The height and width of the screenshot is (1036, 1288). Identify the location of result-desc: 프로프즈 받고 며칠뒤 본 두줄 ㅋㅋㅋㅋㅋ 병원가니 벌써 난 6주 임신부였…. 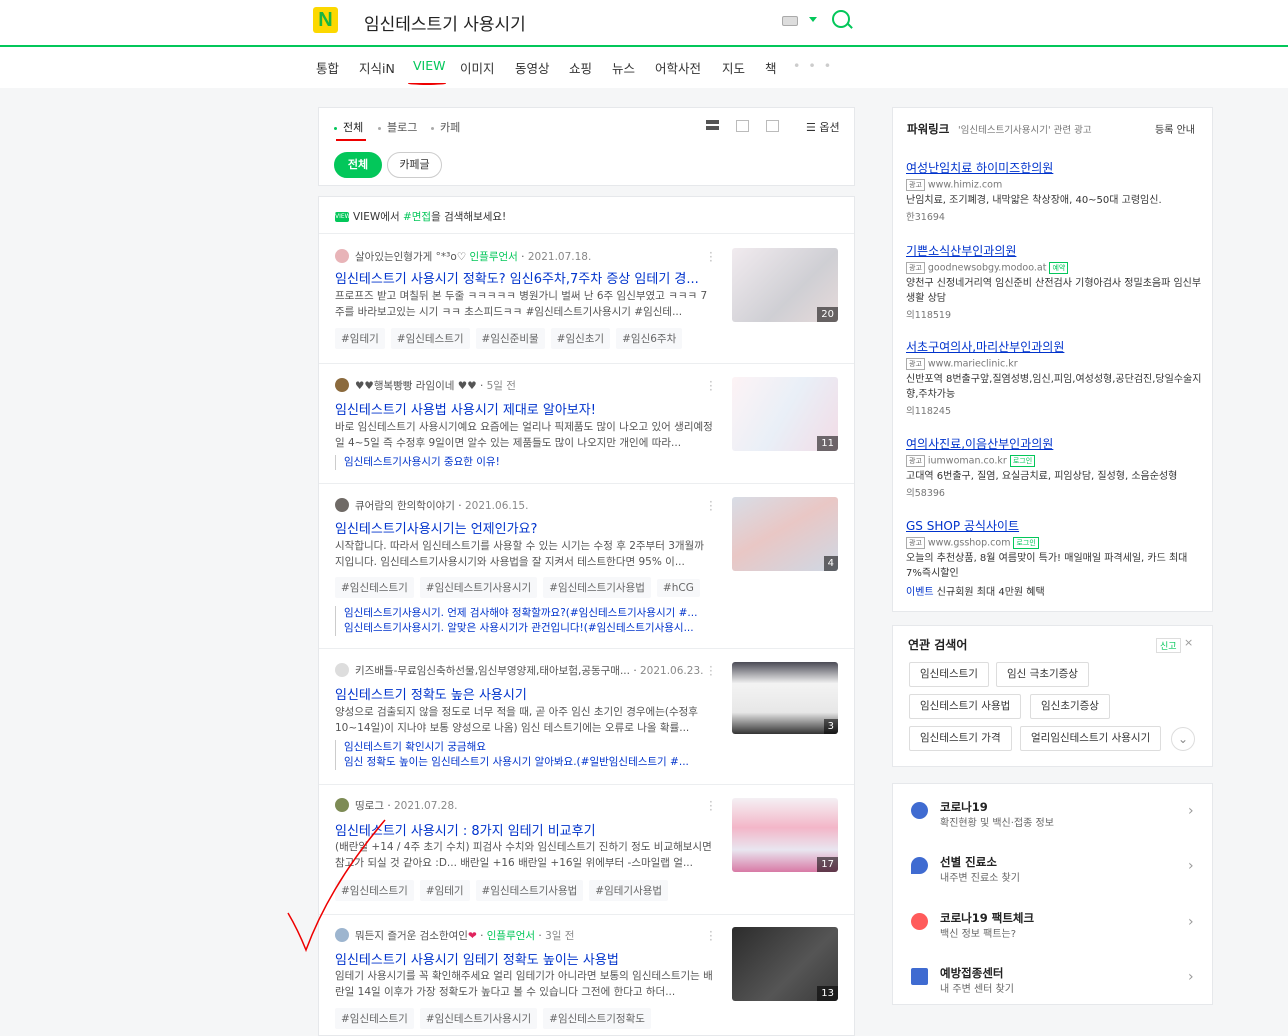
(524, 304).